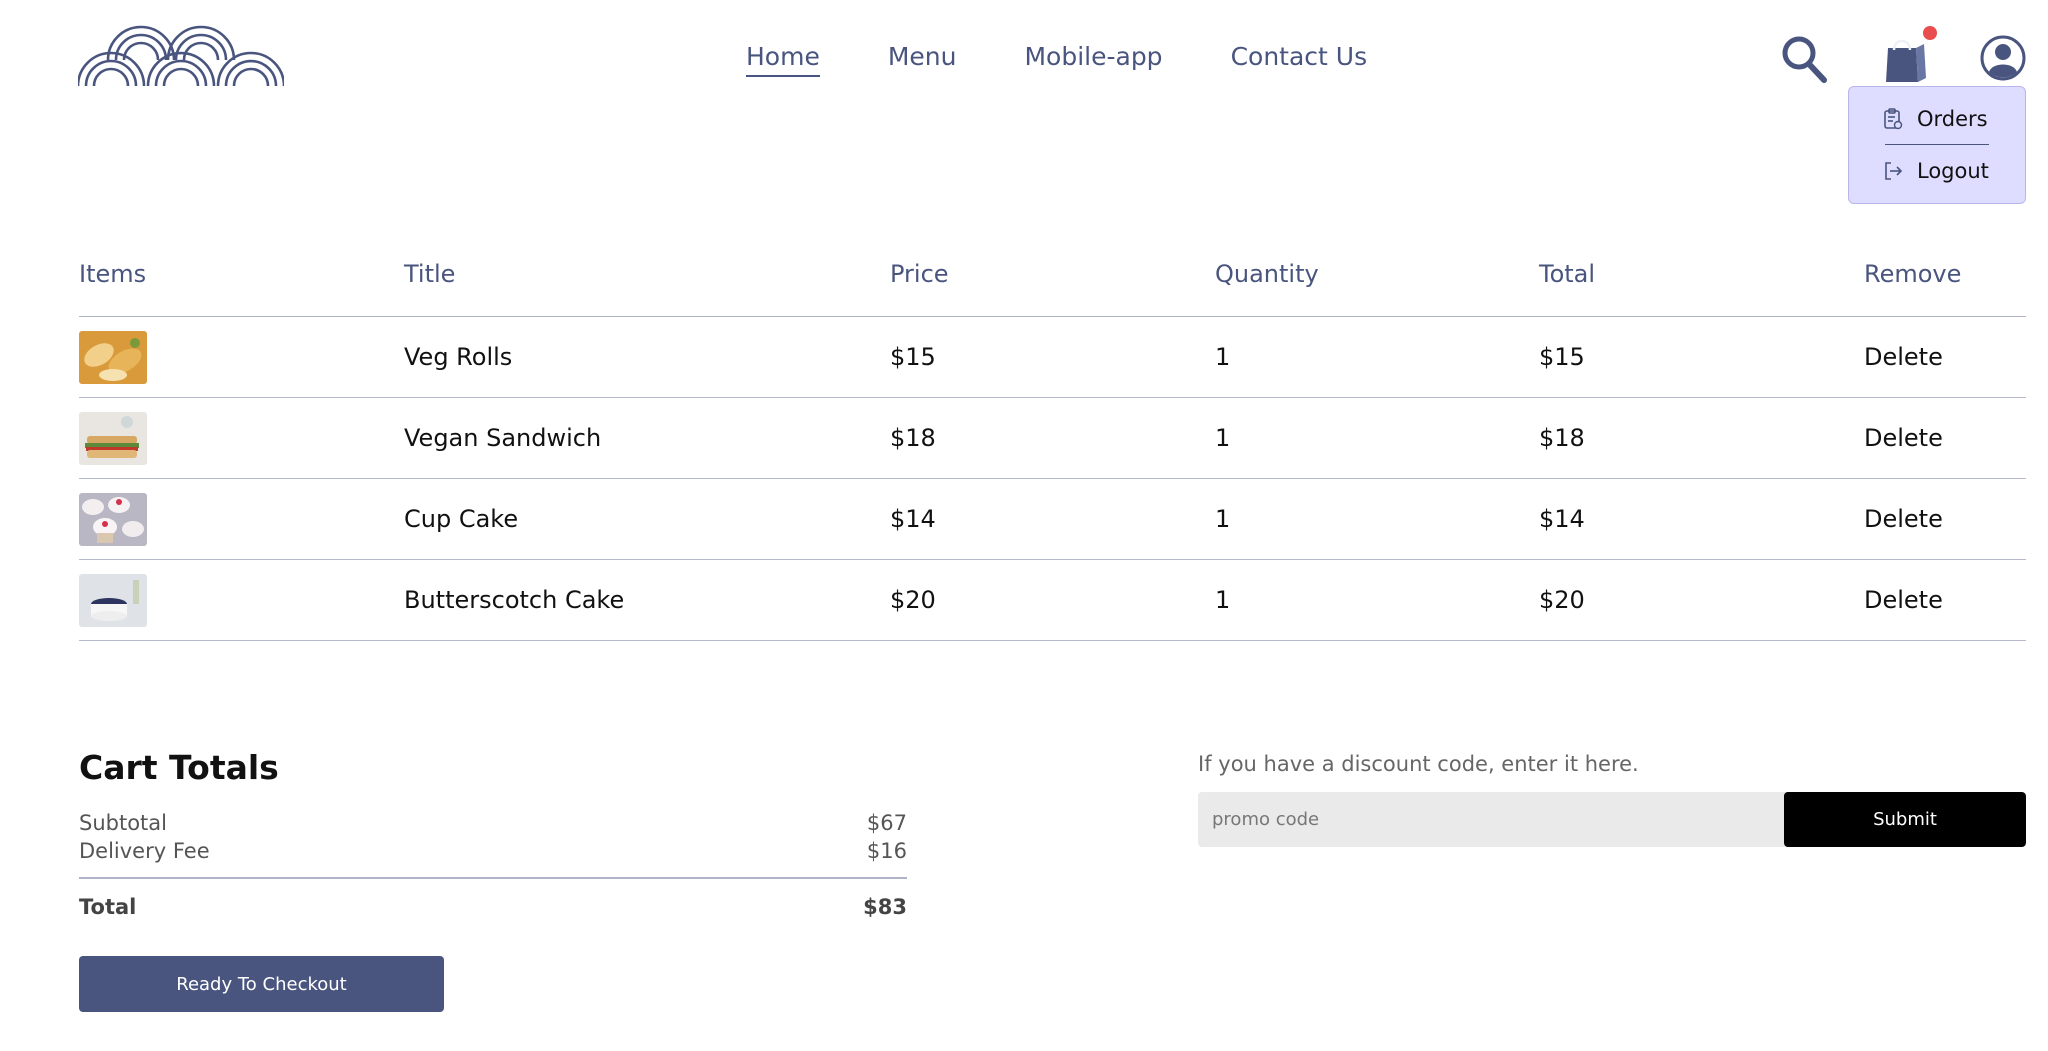 This screenshot has width=2048, height=1051. Describe the element at coordinates (1562, 600) in the screenshot. I see `item-total: $20` at that location.